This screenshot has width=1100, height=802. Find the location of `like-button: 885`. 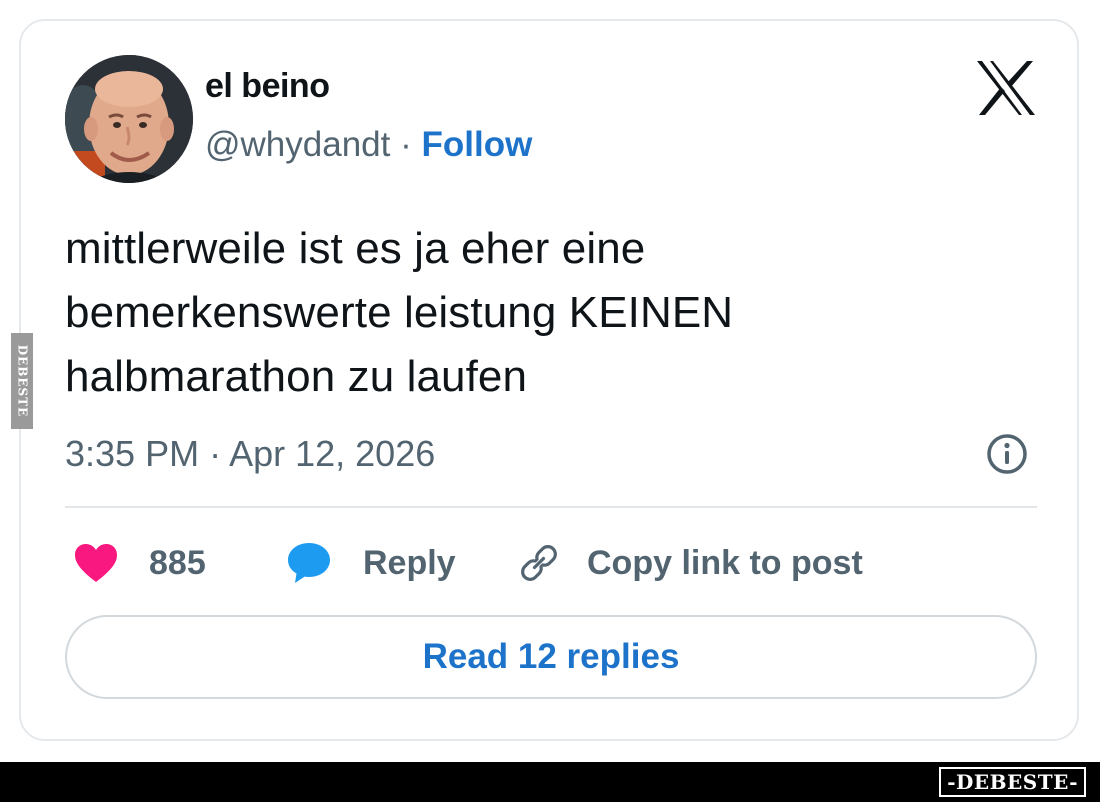

like-button: 885 is located at coordinates (139, 563).